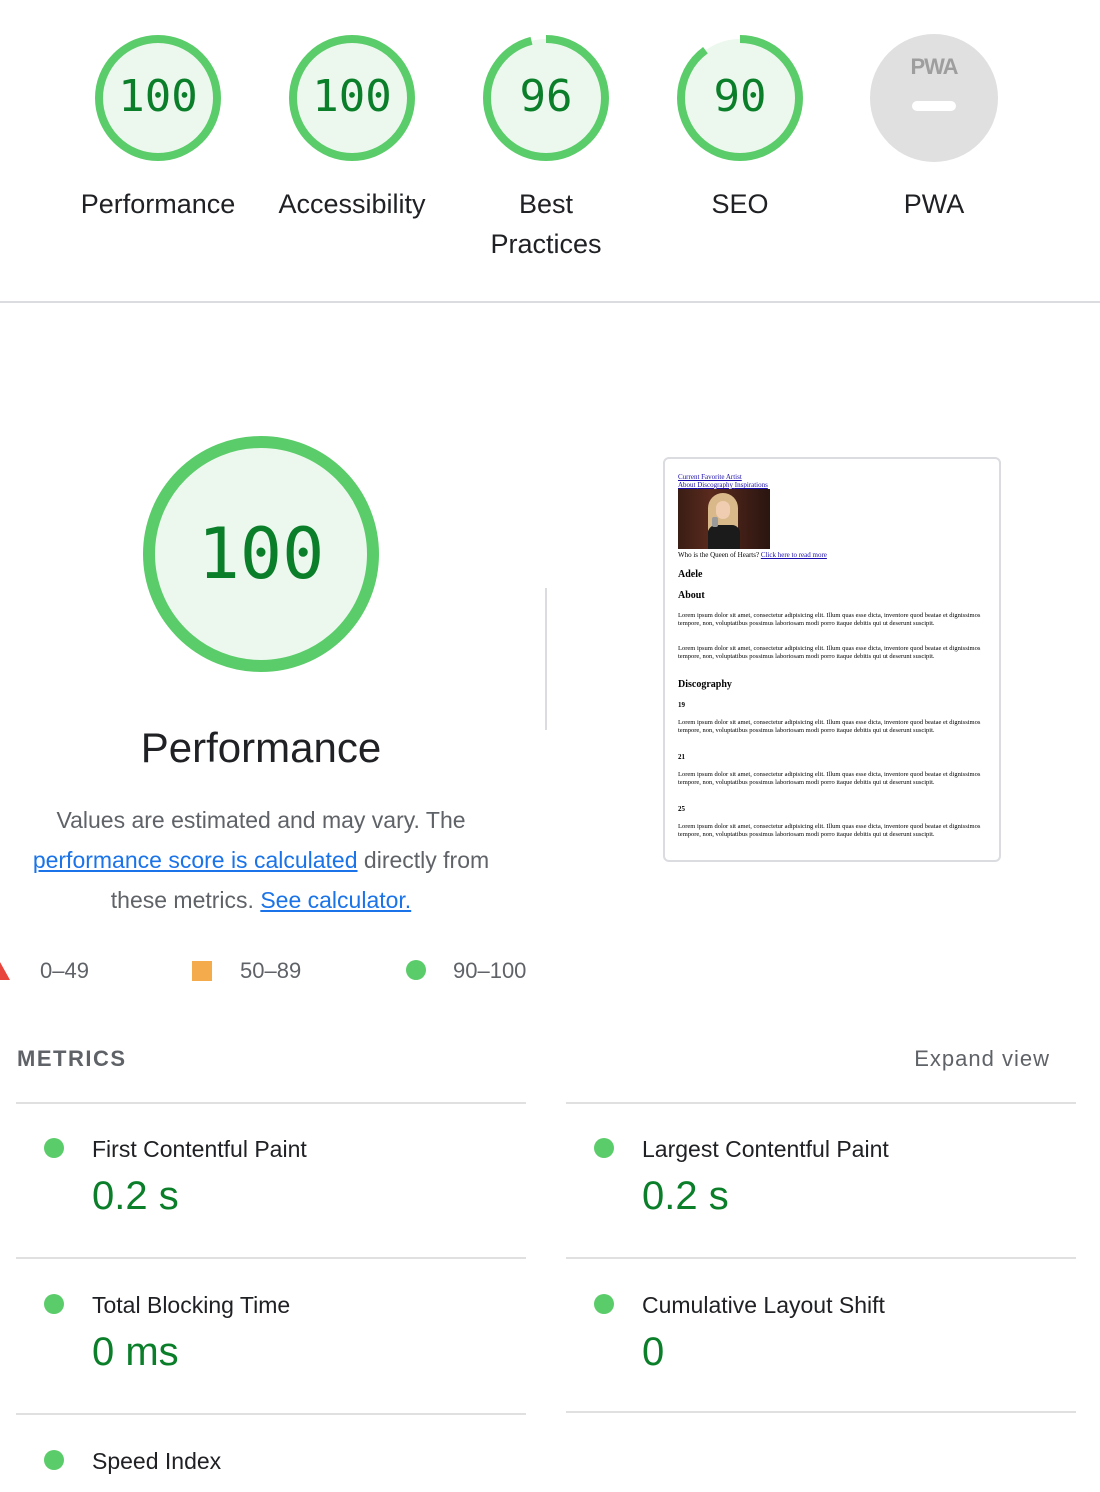 This screenshot has height=1492, width=1100. I want to click on thumb-heading: Adele, so click(690, 574).